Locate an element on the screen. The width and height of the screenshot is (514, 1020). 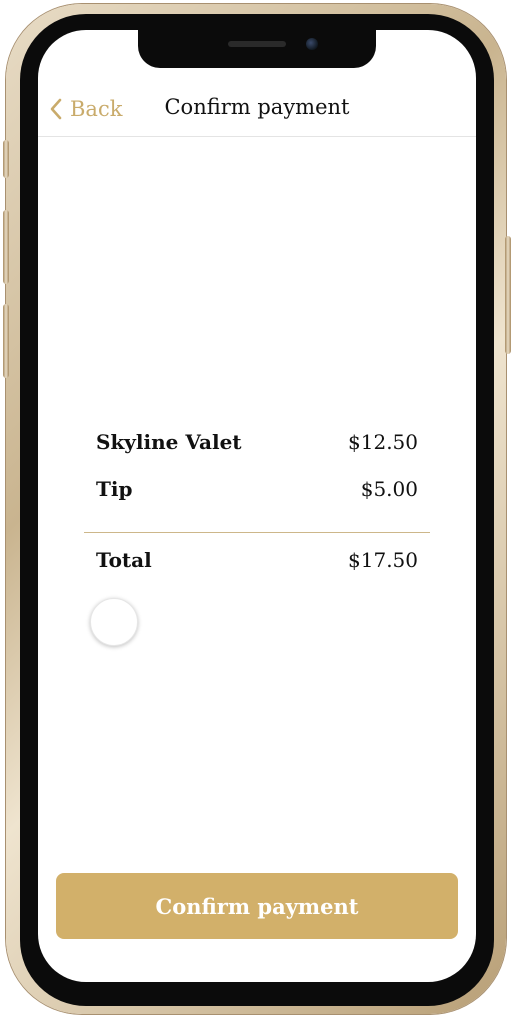
confirm-payment-button: Confirm payment is located at coordinates (257, 906).